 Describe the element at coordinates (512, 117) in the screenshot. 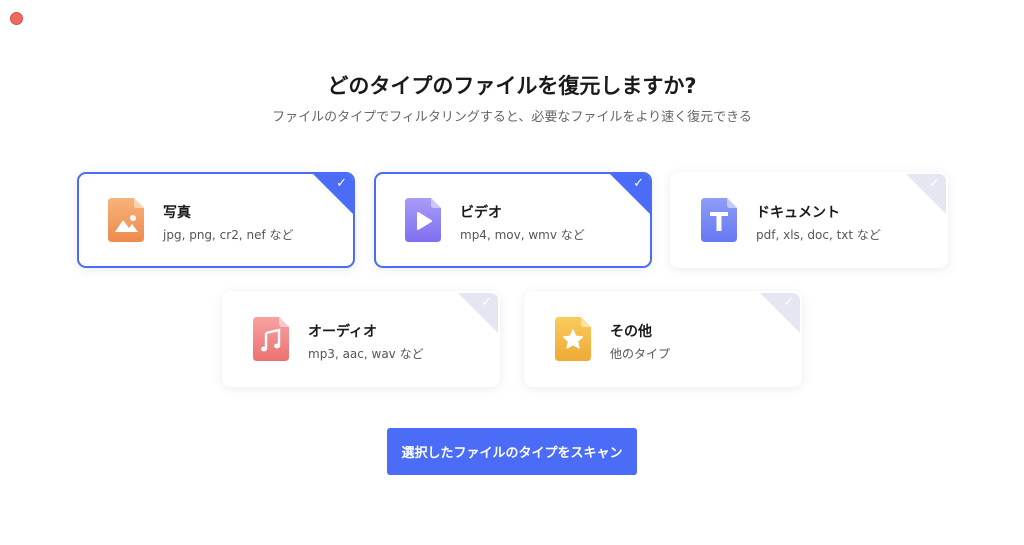

I see `page-subtitle: ファイルのタイプでフィルタリングすると、必要なファイルをより速く復元できる` at that location.